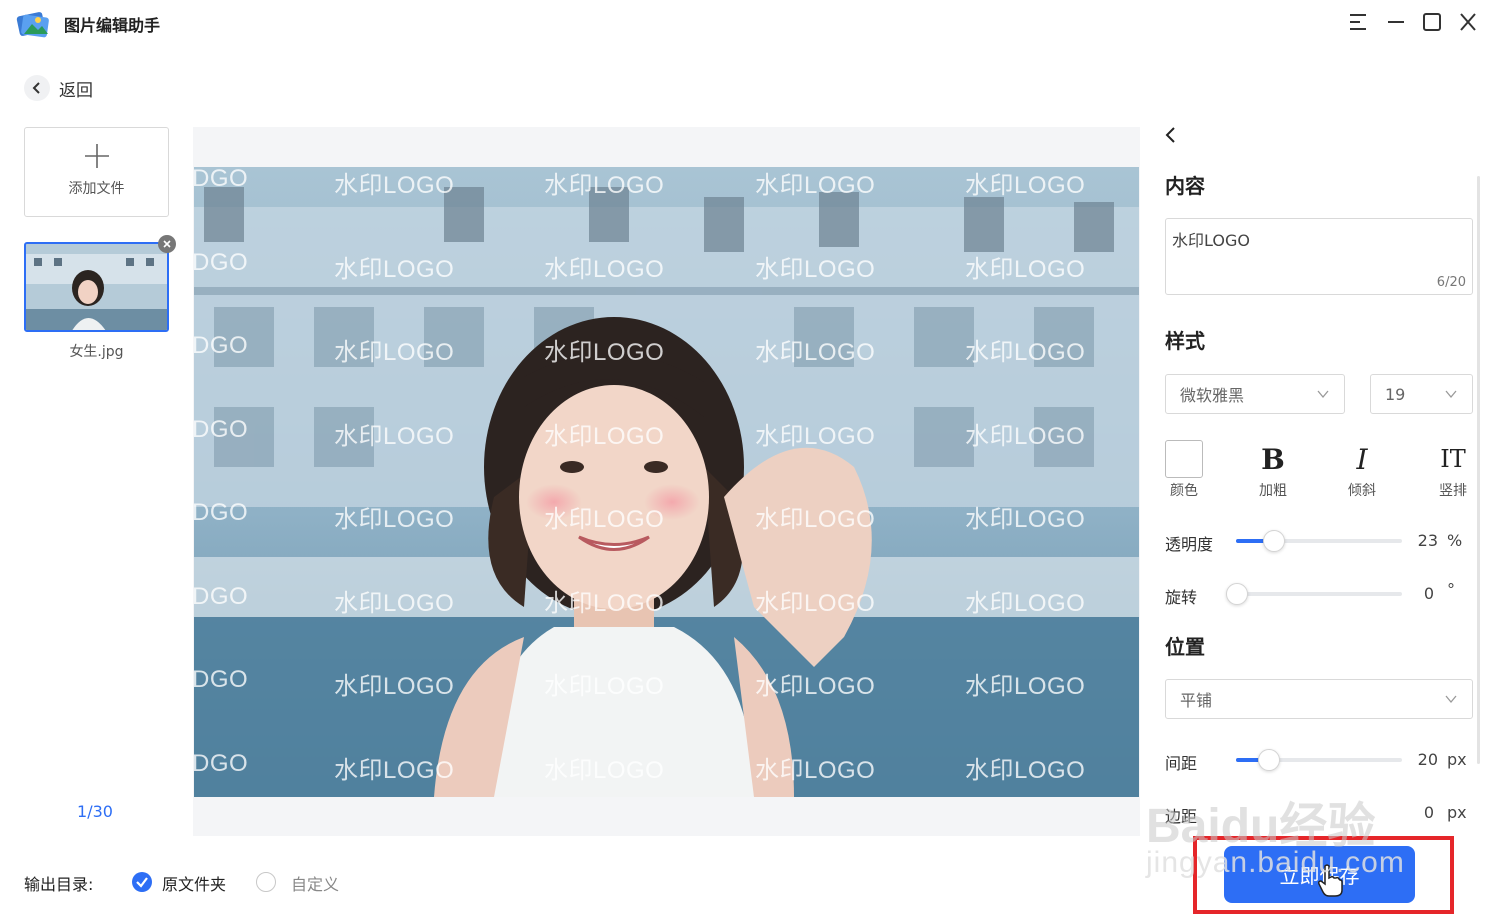 Image resolution: width=1494 pixels, height=916 pixels. Describe the element at coordinates (58, 88) in the screenshot. I see `back-button: 返回` at that location.